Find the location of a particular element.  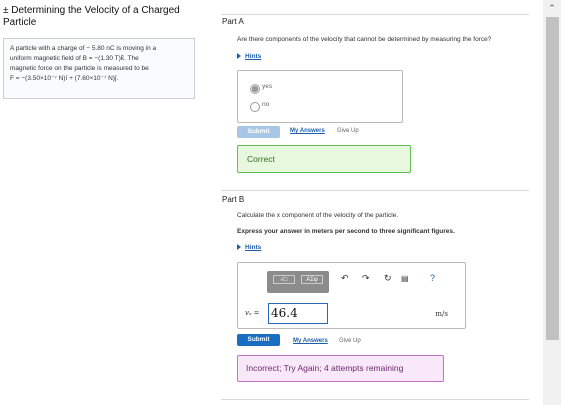

part-a-hints-link: Hints is located at coordinates (249, 56).